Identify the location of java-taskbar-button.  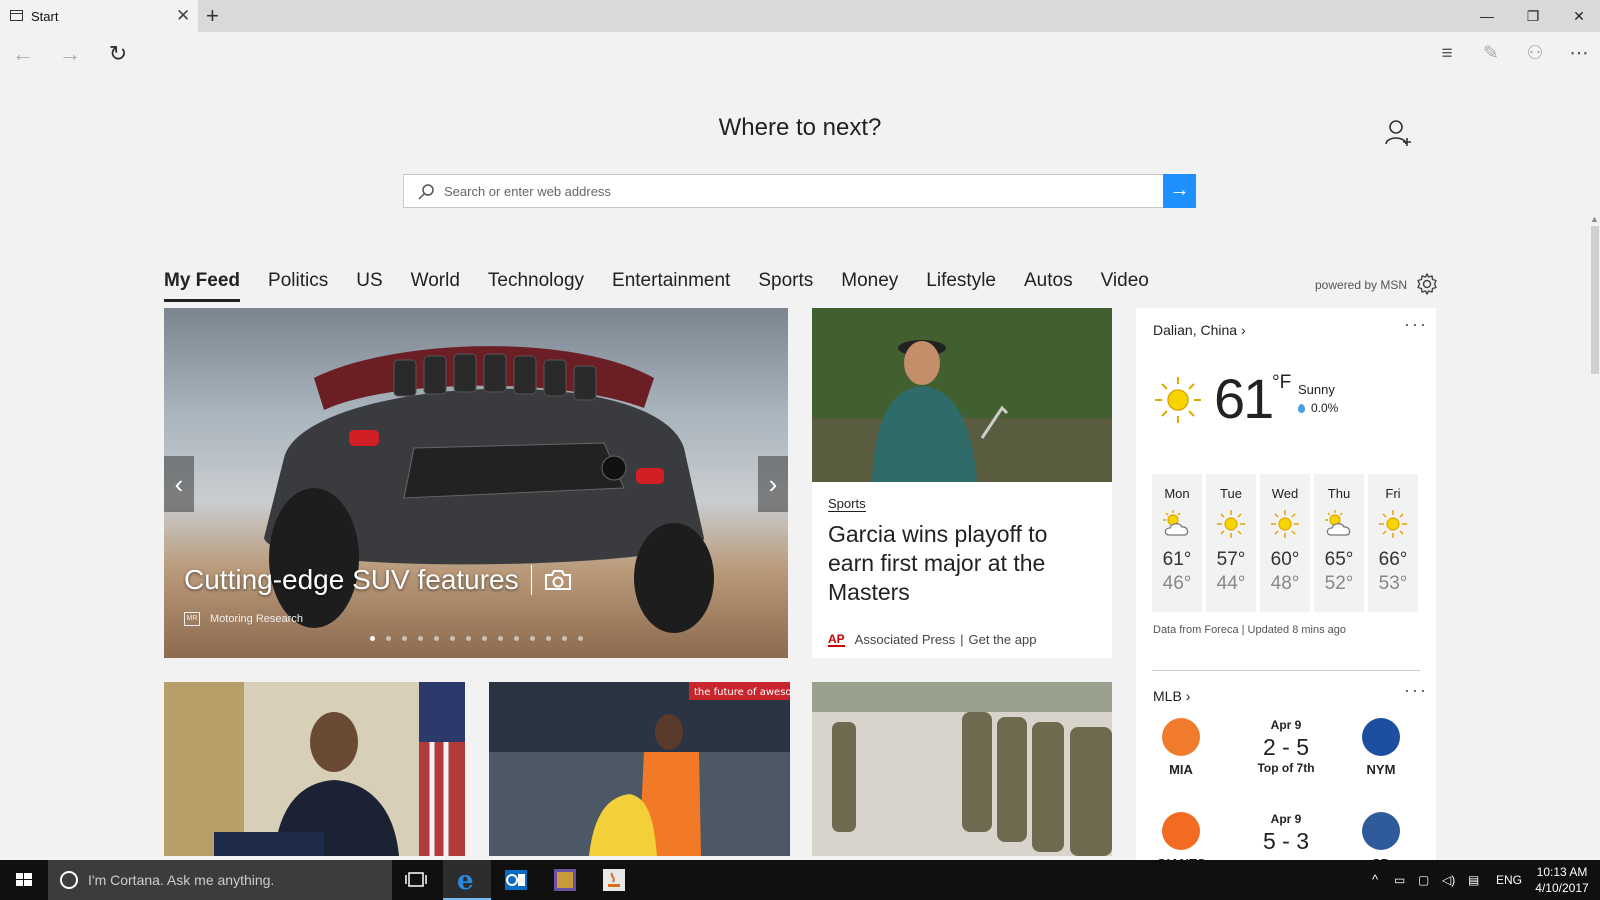
(614, 880).